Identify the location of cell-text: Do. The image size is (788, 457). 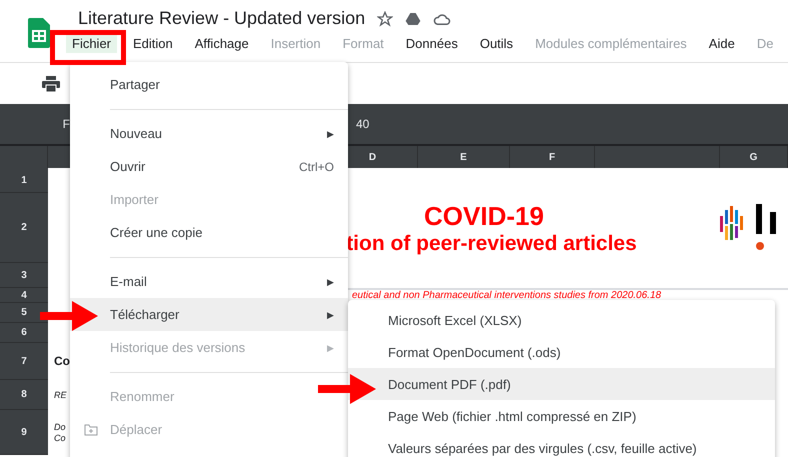
(60, 427).